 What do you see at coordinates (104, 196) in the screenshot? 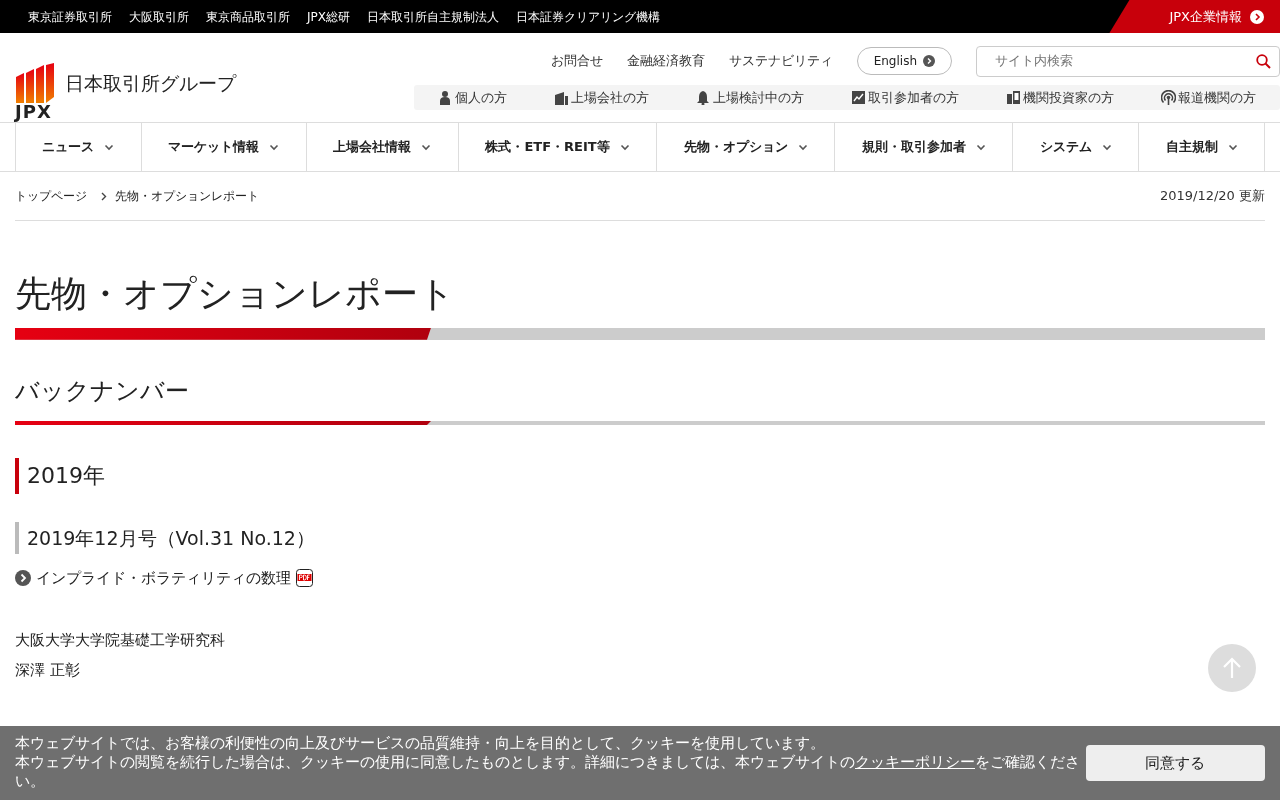
I see `chevron-right-icon` at bounding box center [104, 196].